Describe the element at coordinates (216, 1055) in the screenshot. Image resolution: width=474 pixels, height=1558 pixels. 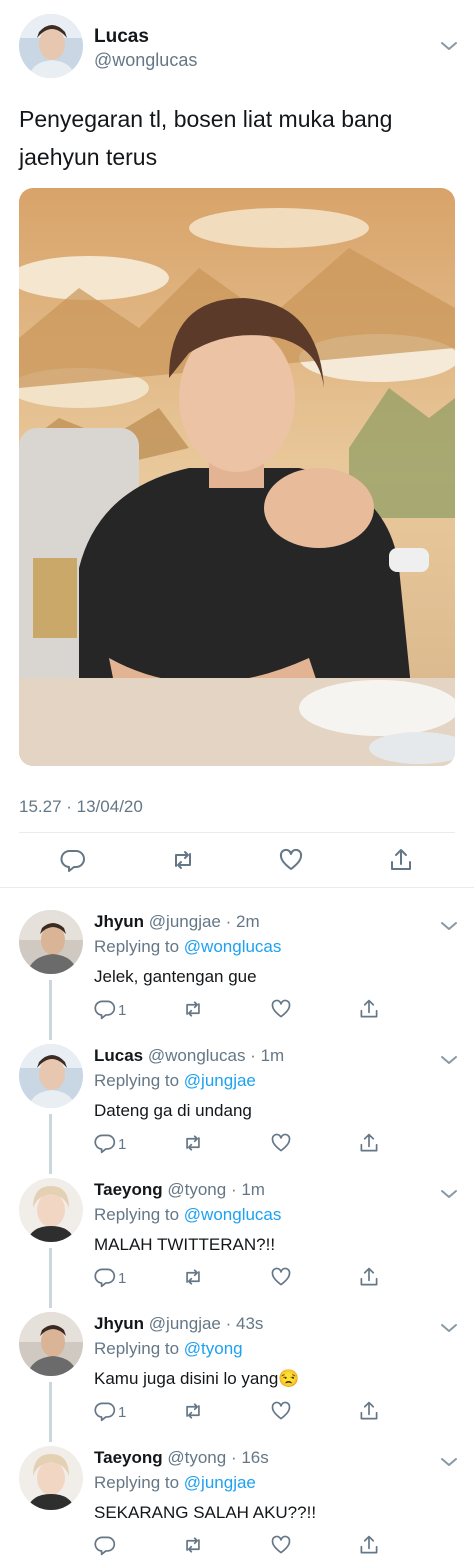
I see `reply-author-meta: @wonglucas · 1m` at that location.